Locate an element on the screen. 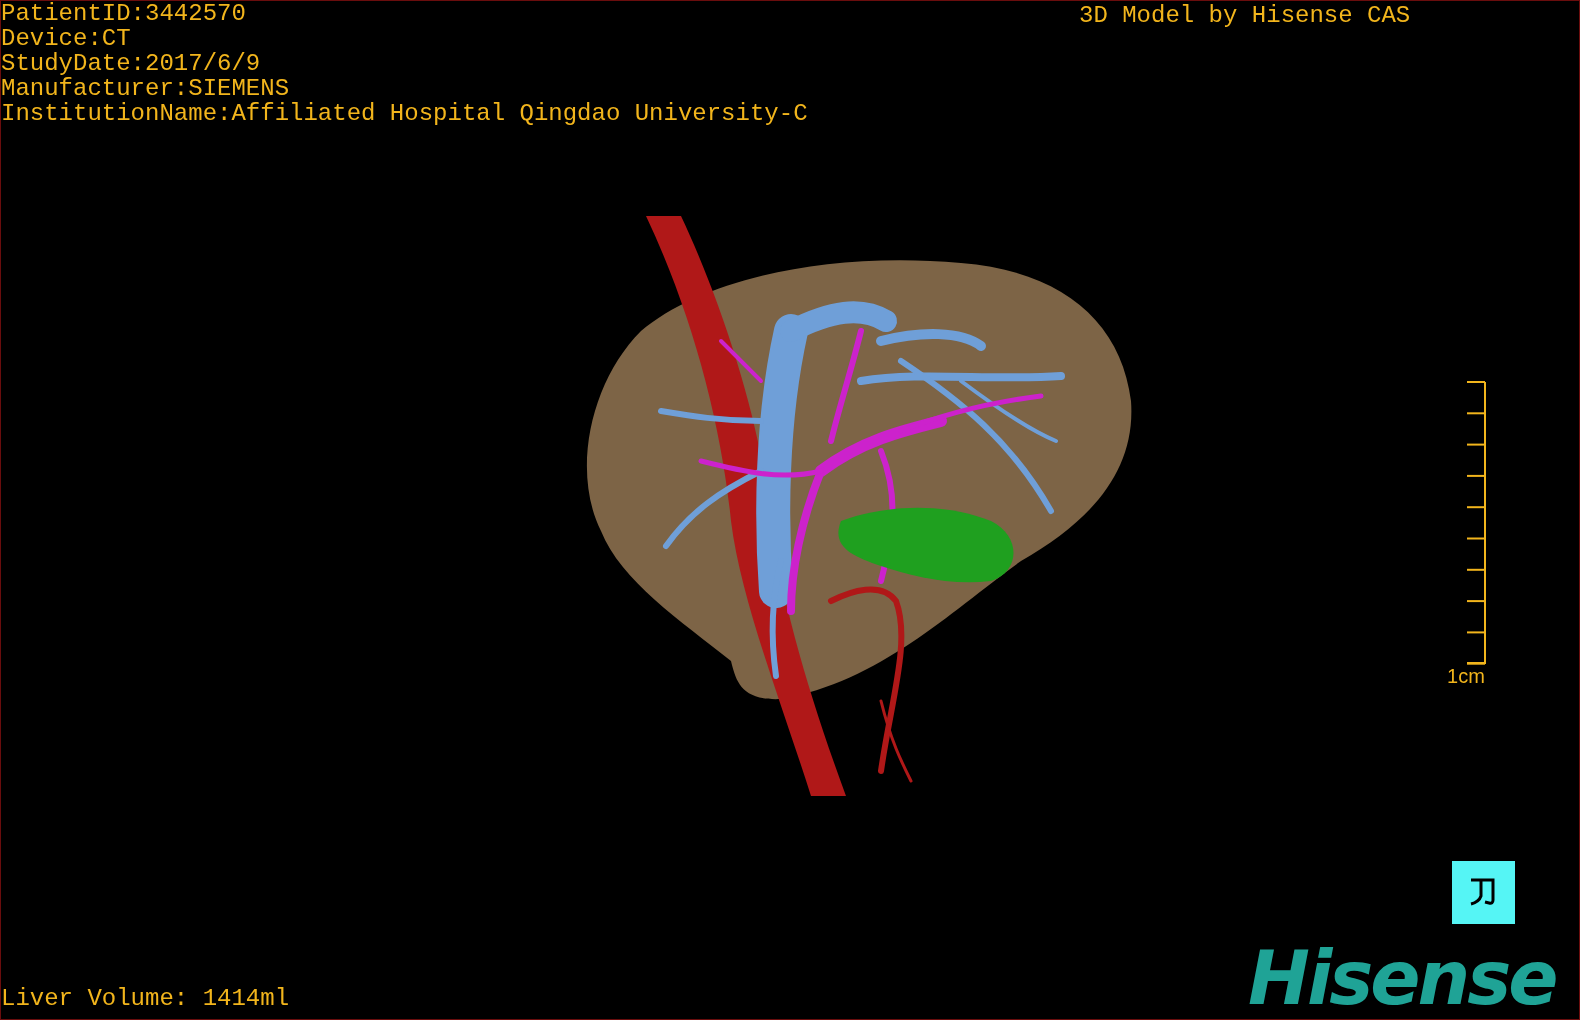 The height and width of the screenshot is (1020, 1580). study-info-text: StudyDate:2017/6/9 is located at coordinates (131, 63).